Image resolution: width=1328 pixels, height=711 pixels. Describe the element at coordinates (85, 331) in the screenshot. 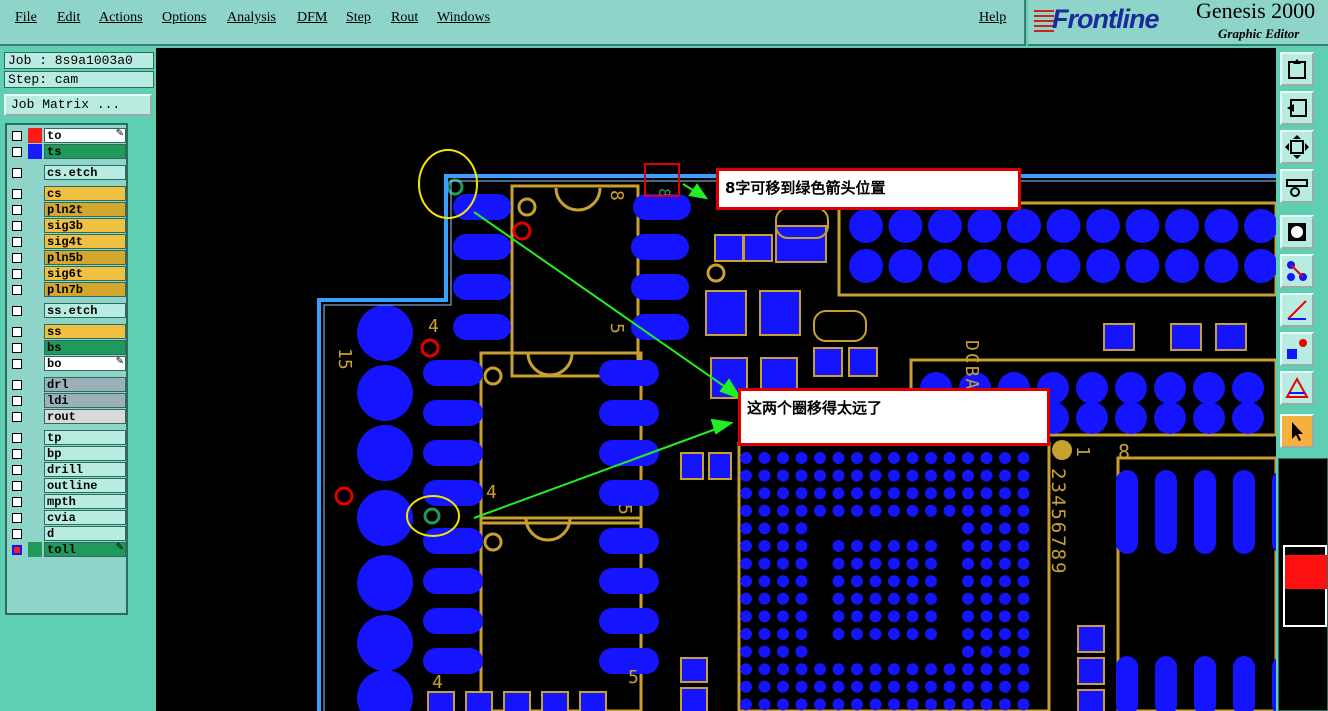

I see `layer-name: ss` at that location.